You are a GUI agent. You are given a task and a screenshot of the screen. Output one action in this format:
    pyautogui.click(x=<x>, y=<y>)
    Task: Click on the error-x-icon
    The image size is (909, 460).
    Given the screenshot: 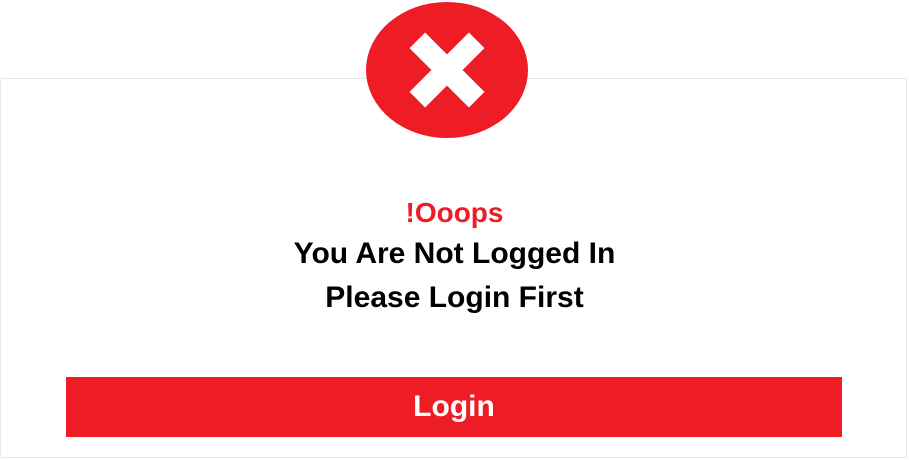 What is the action you would take?
    pyautogui.click(x=447, y=70)
    